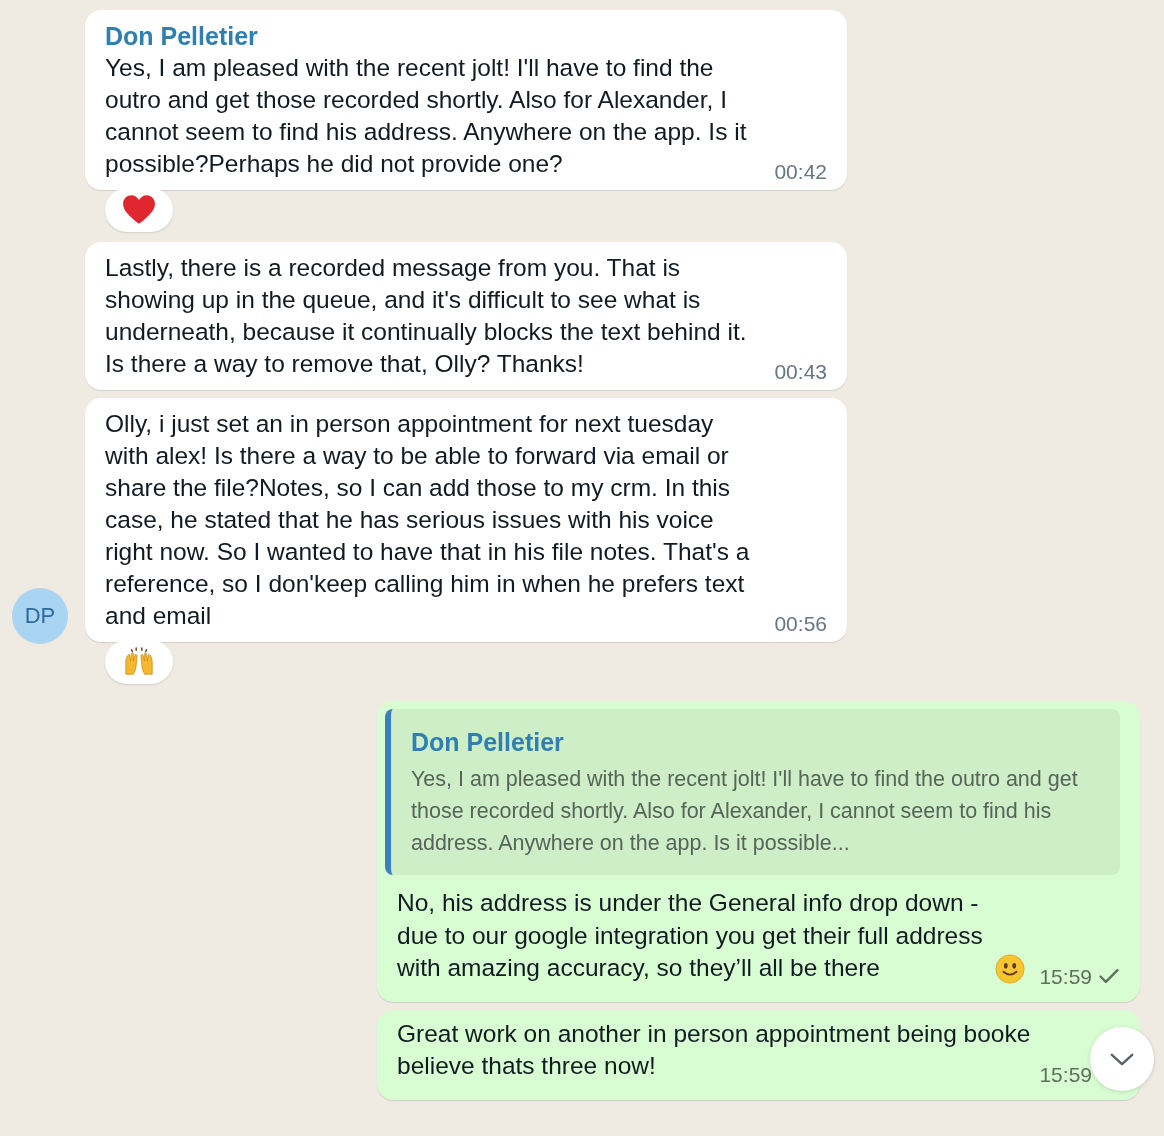  What do you see at coordinates (40, 616) in the screenshot?
I see `avatar: DP` at bounding box center [40, 616].